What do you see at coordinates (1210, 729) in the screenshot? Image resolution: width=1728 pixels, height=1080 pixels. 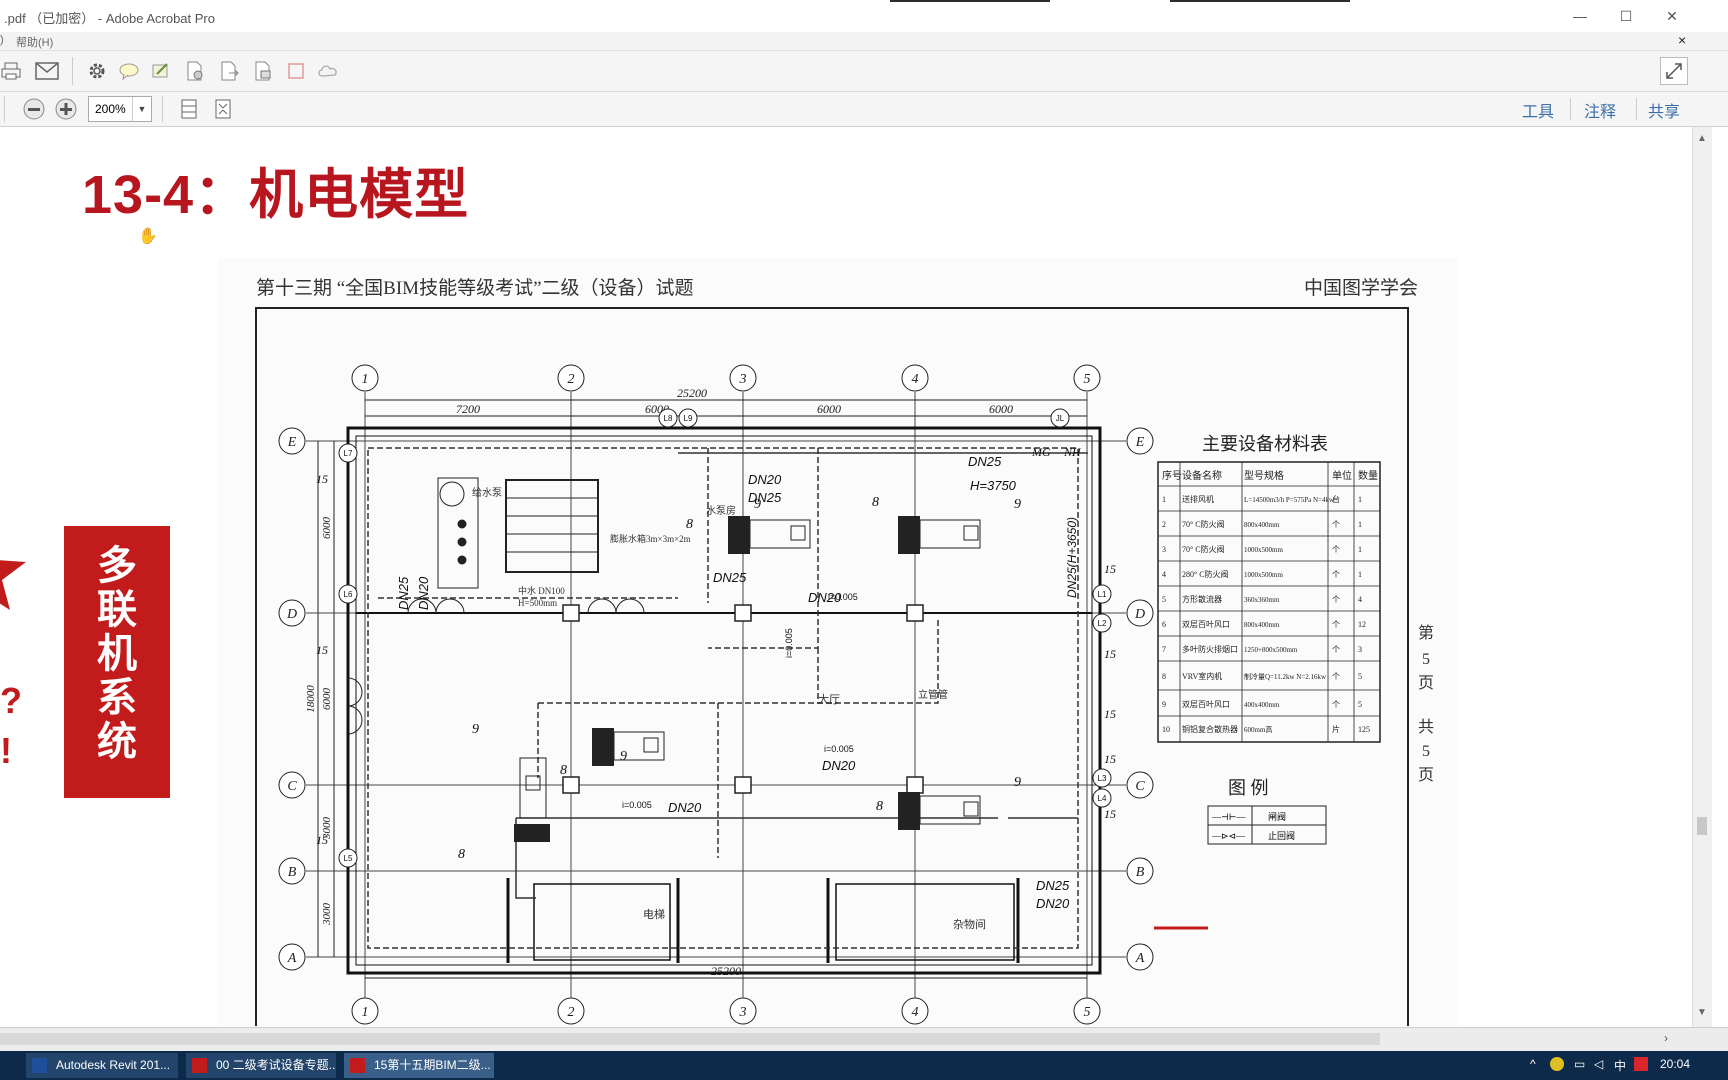 I see `equipment-table-cell: 铜铝复合散热器` at bounding box center [1210, 729].